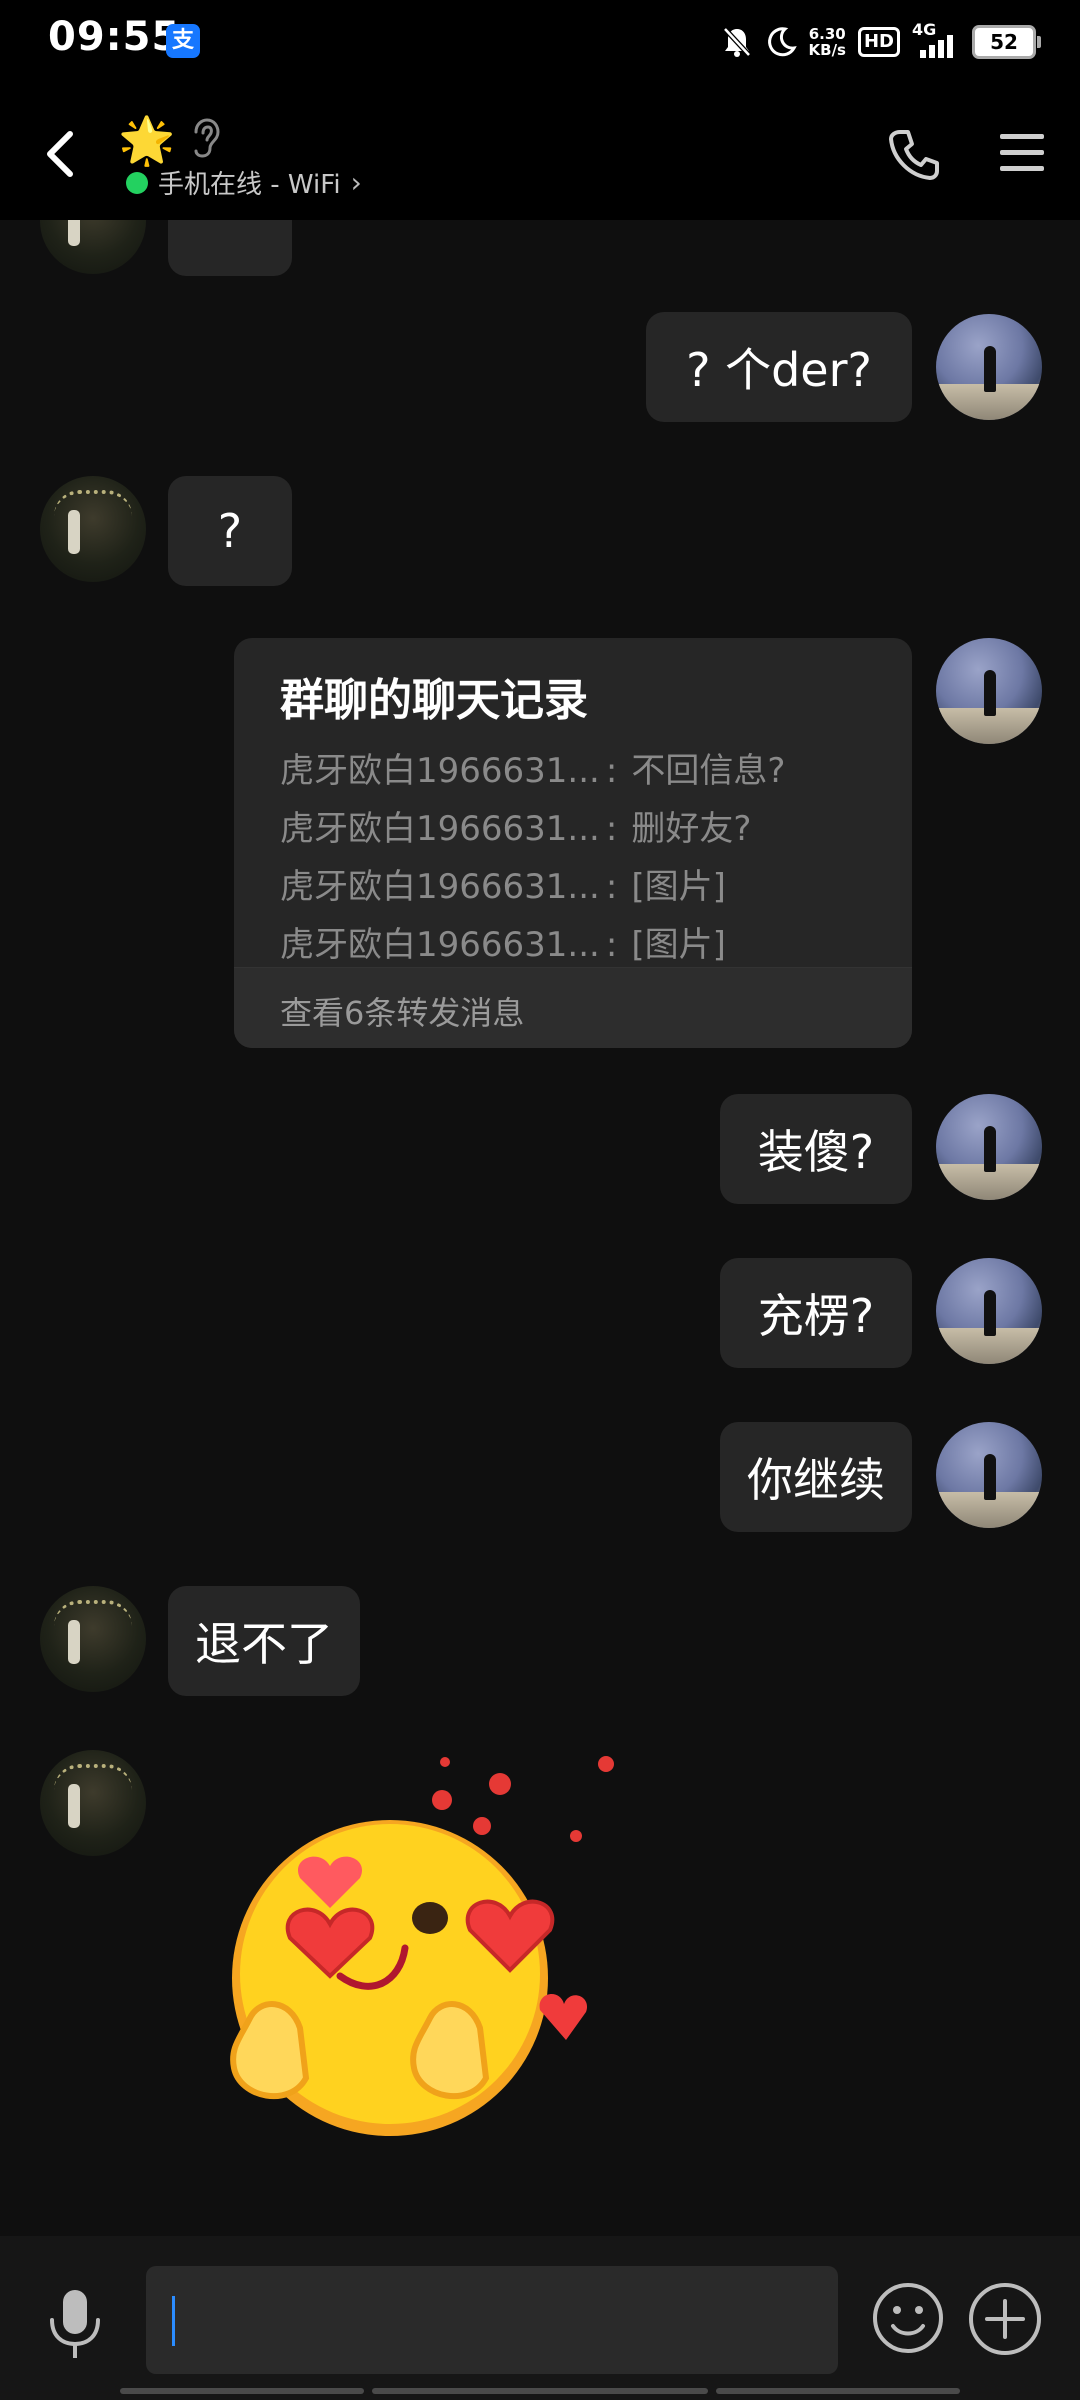 This screenshot has height=2400, width=1080. I want to click on ear-icon, so click(207, 138).